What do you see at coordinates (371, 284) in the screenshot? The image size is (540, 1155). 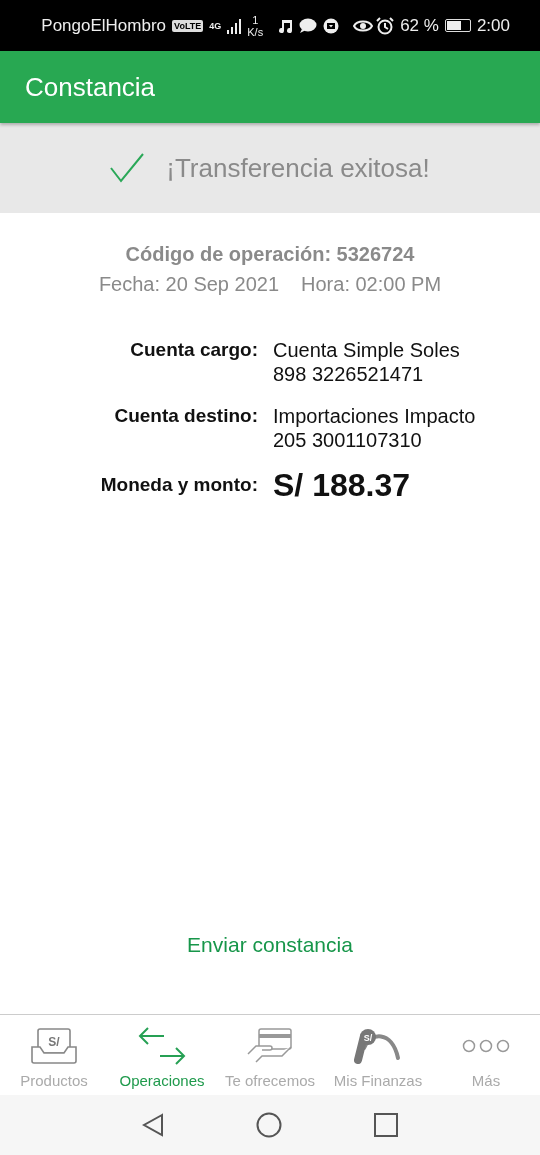 I see `operation-time: Hora: 02:00 PM` at bounding box center [371, 284].